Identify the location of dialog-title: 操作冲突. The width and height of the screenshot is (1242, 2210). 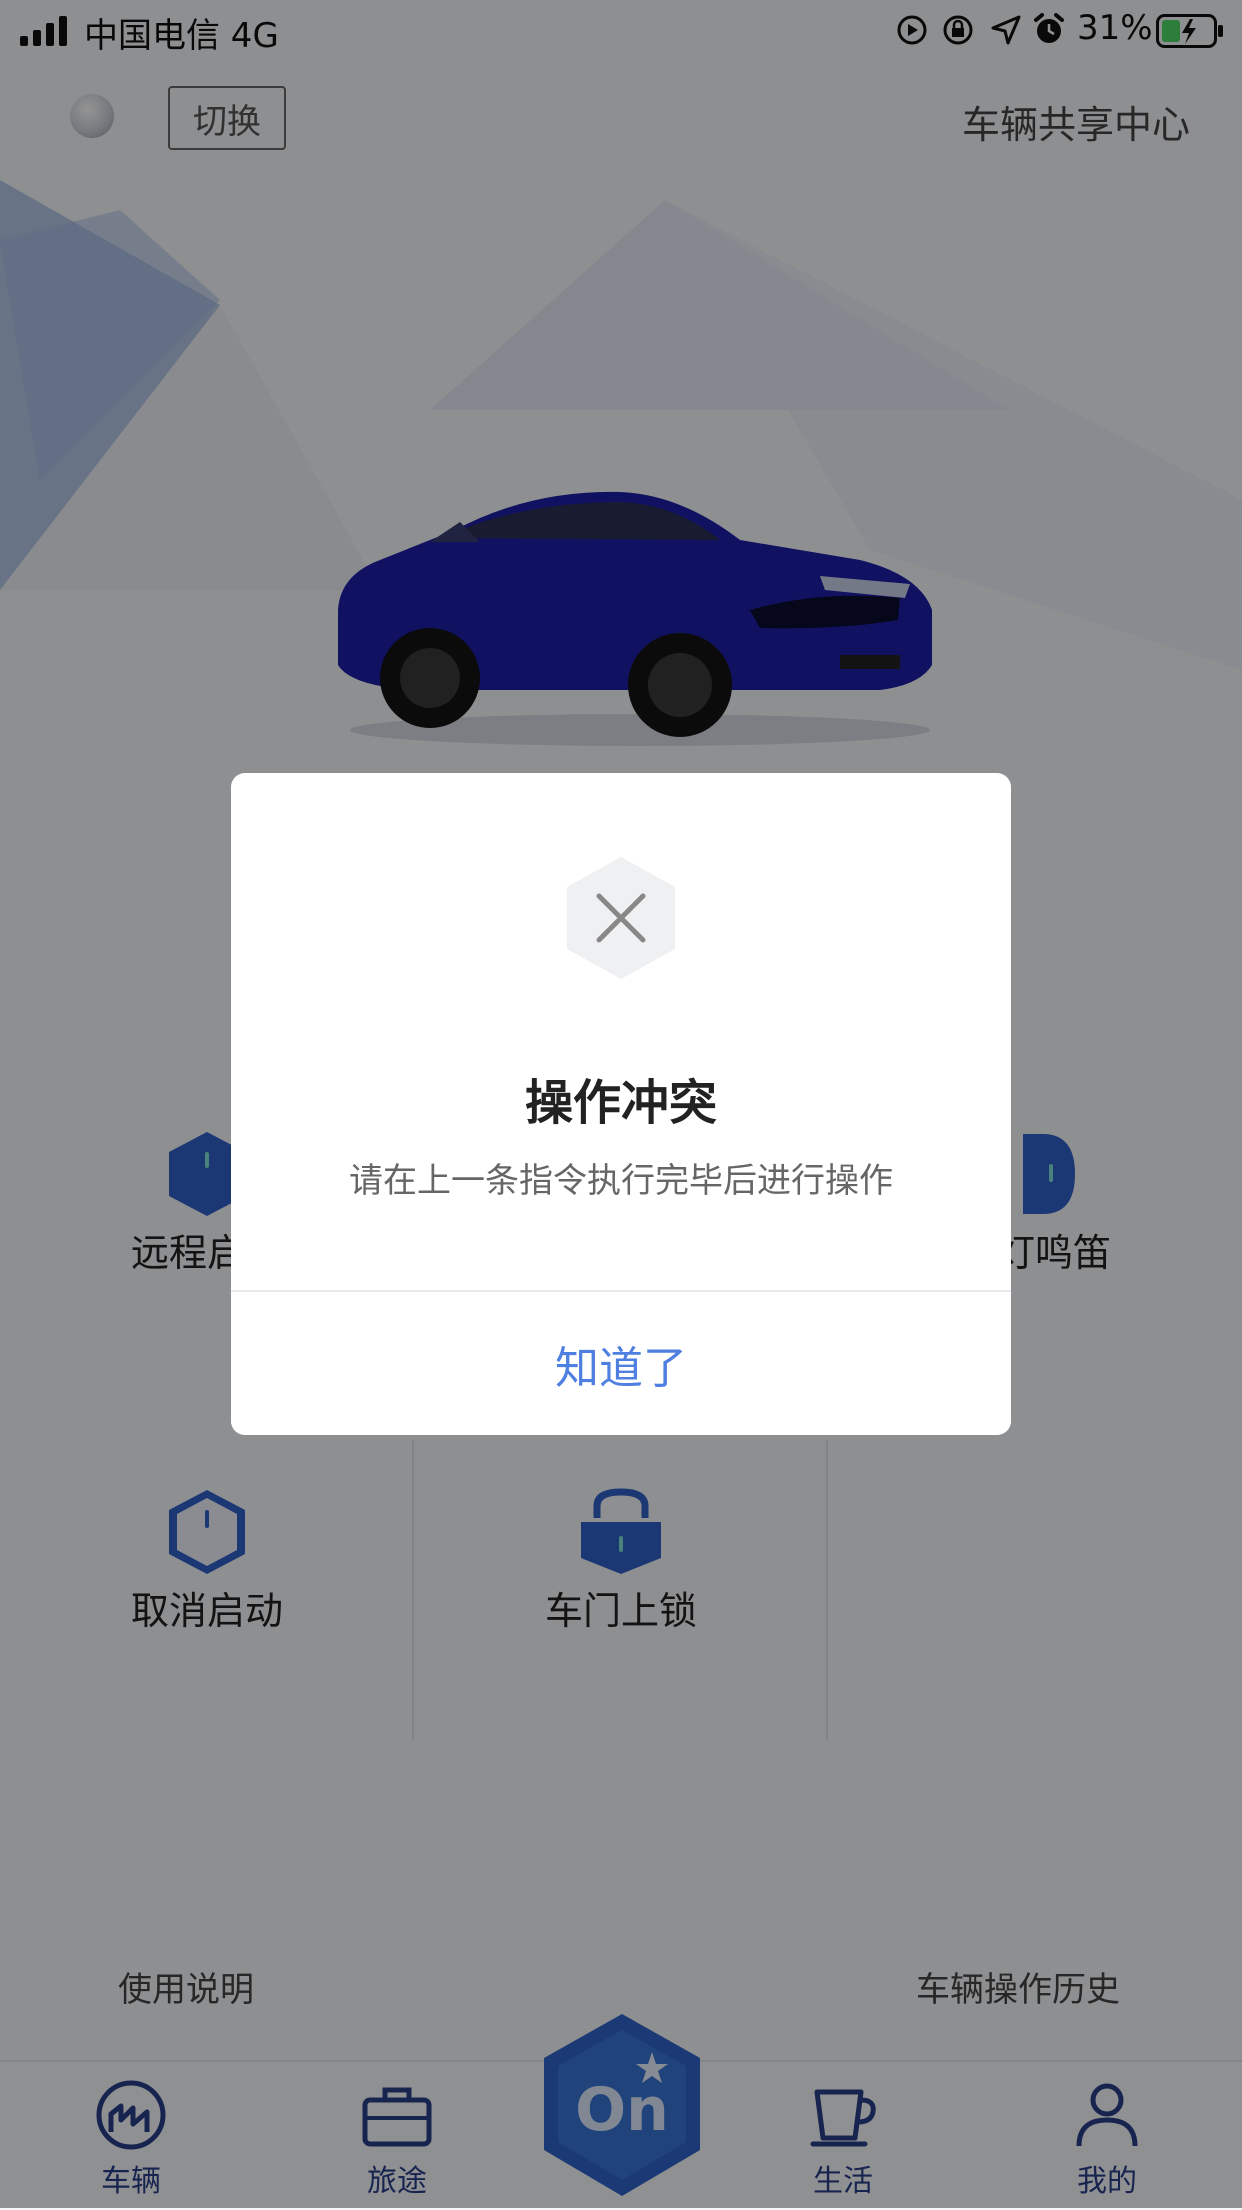
(620, 1103).